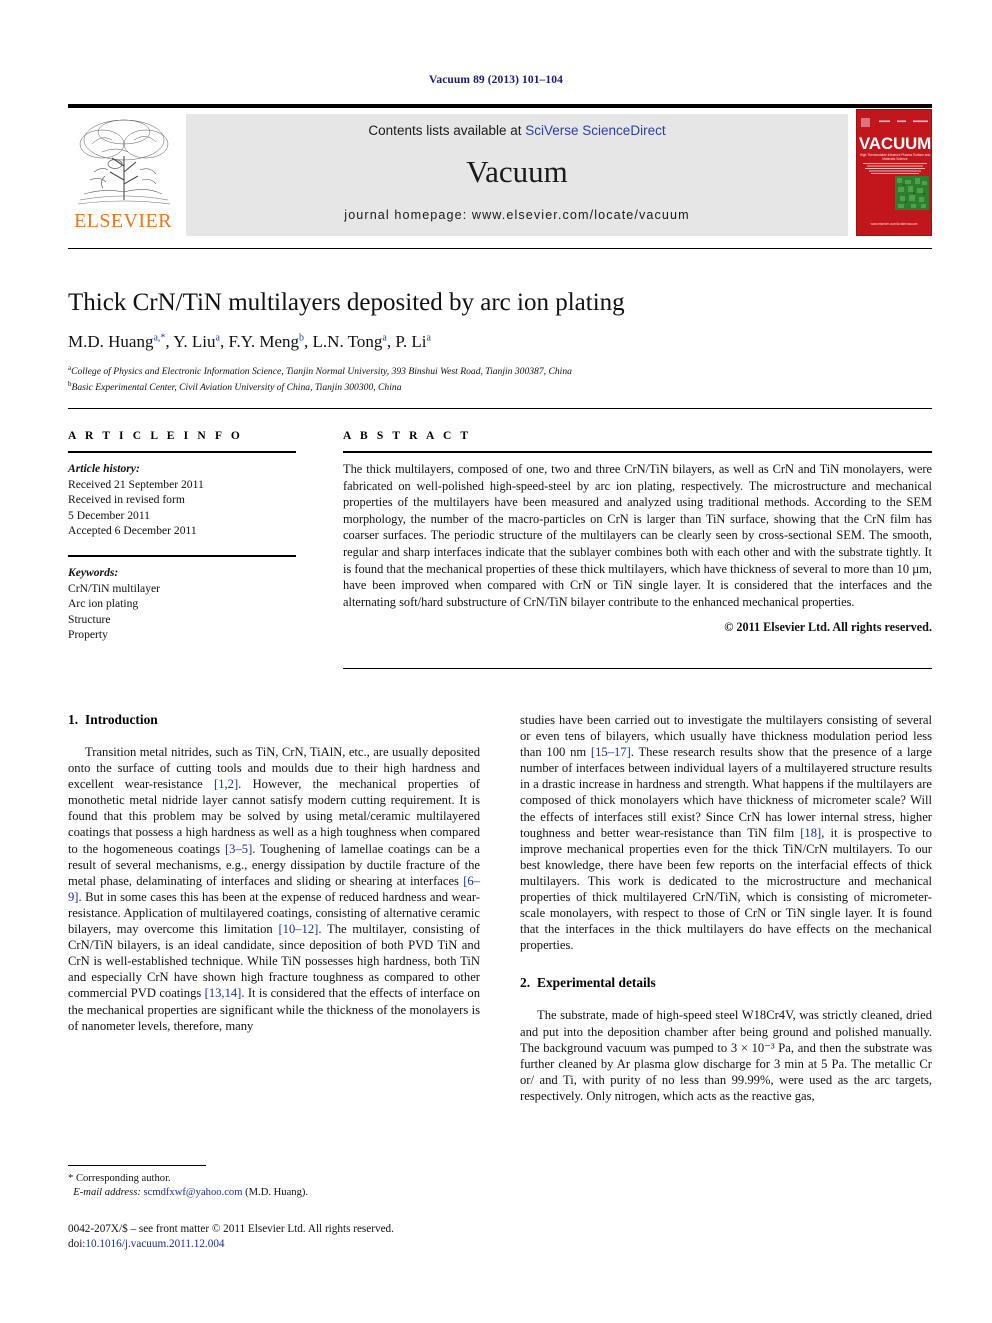 The image size is (992, 1323). Describe the element at coordinates (123, 221) in the screenshot. I see `elsevier-wordmark: ELSEVIER` at that location.